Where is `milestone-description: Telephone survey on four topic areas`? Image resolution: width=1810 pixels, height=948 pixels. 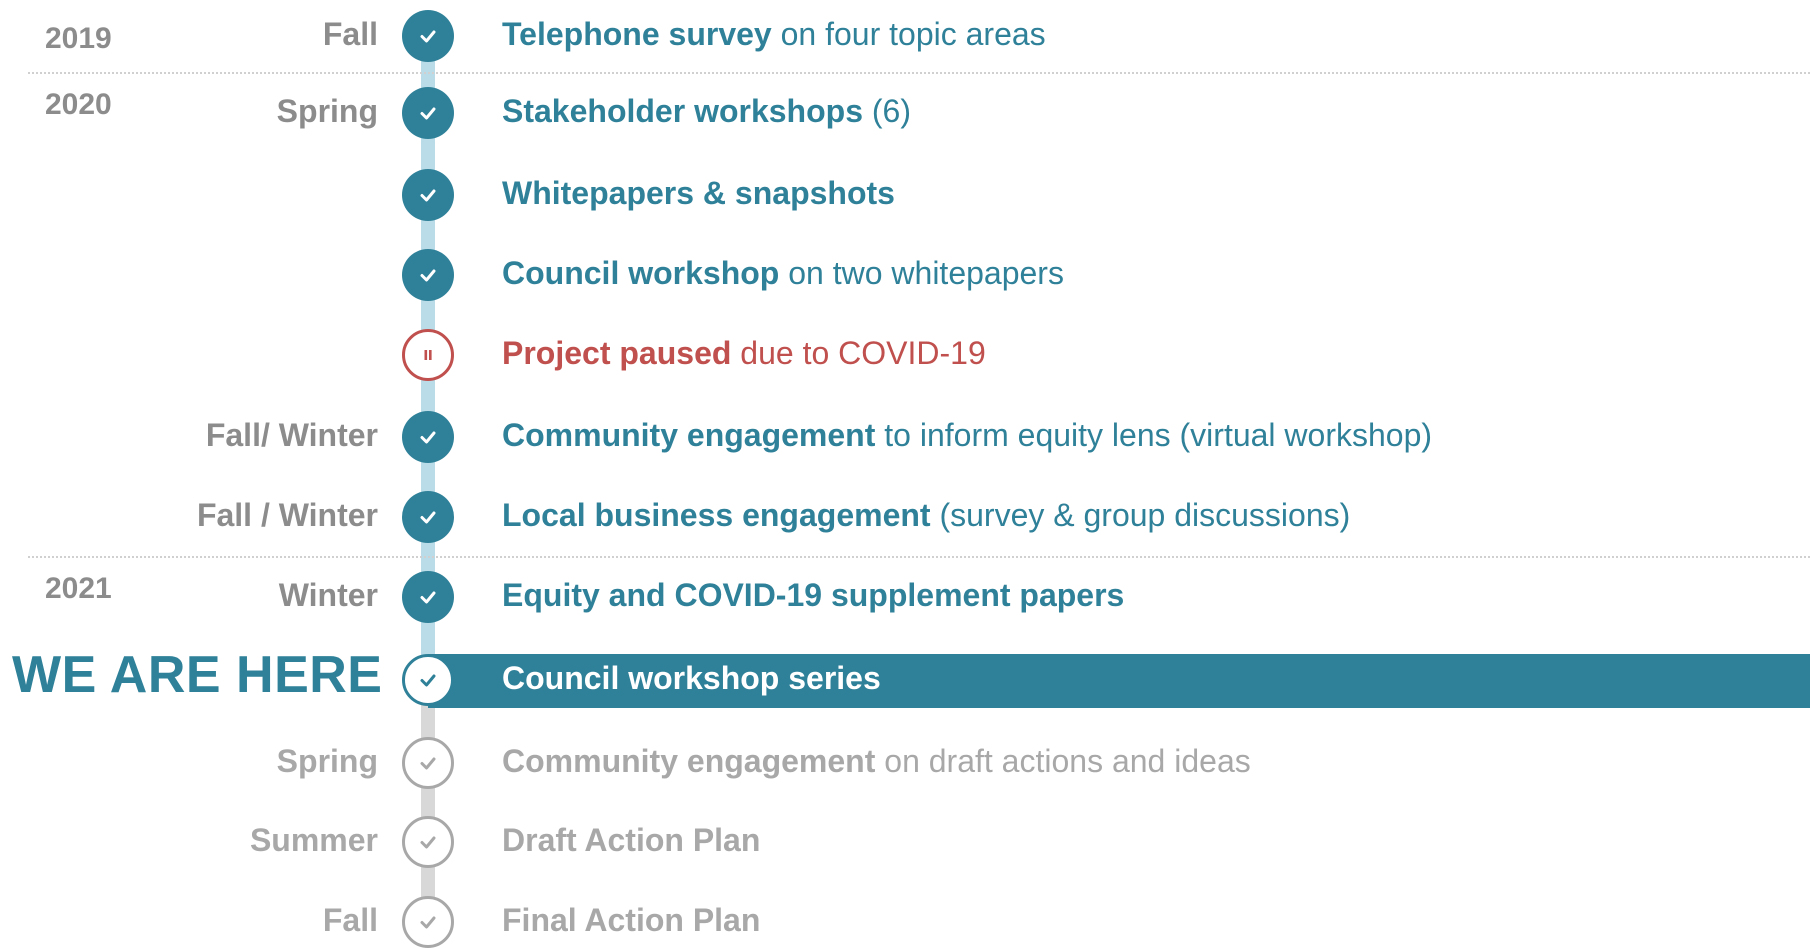 milestone-description: Telephone survey on four topic areas is located at coordinates (774, 34).